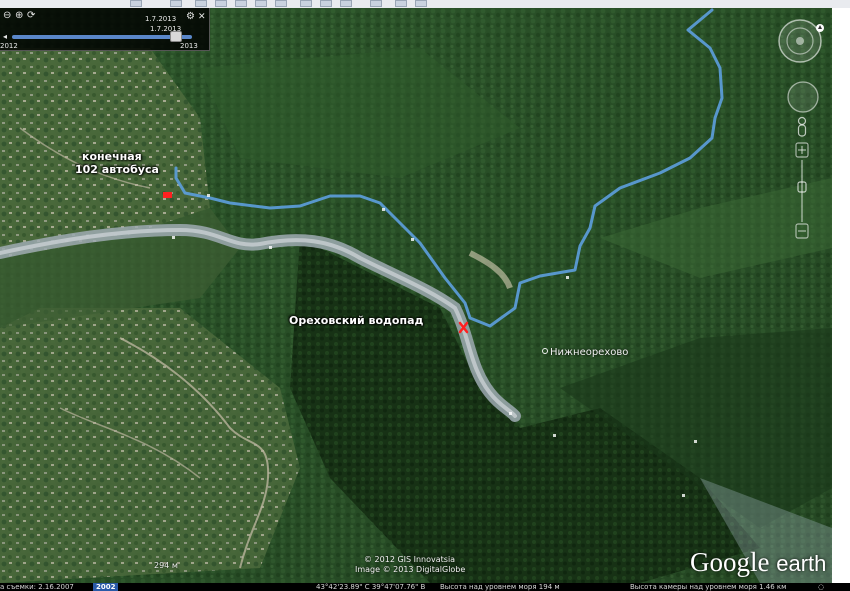  Describe the element at coordinates (189, 46) in the screenshot. I see `range-end-label: 2013` at that location.